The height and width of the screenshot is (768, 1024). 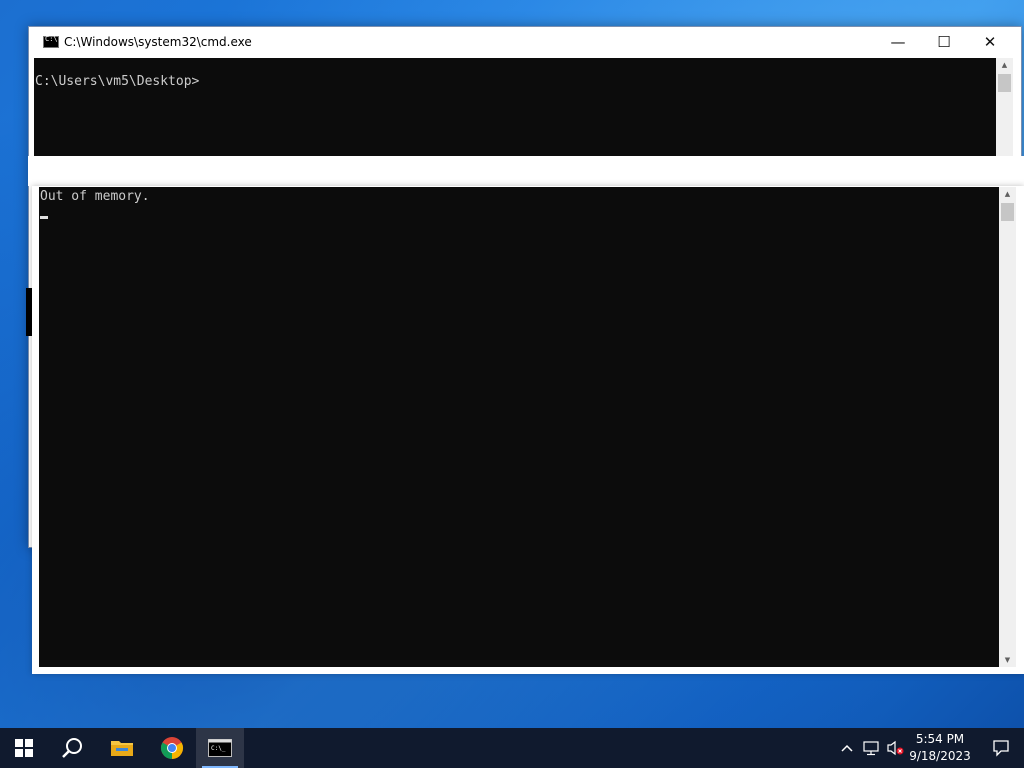 I want to click on clock-date: 9/18/2023, so click(x=940, y=756).